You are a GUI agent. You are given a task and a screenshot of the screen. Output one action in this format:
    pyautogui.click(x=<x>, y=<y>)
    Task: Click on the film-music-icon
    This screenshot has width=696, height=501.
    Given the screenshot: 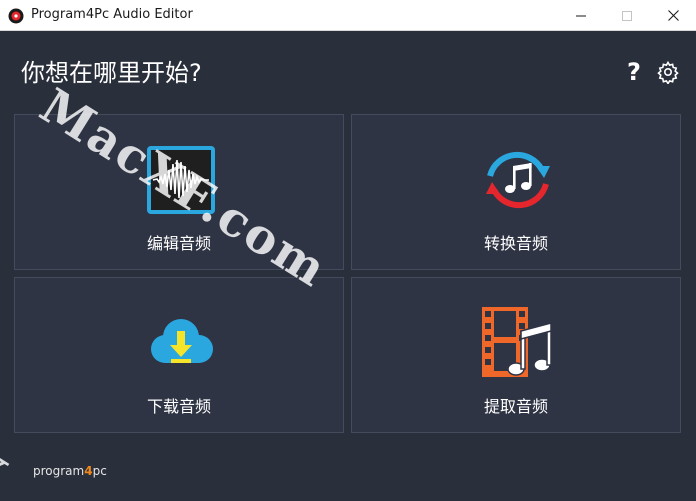 What is the action you would take?
    pyautogui.click(x=517, y=342)
    